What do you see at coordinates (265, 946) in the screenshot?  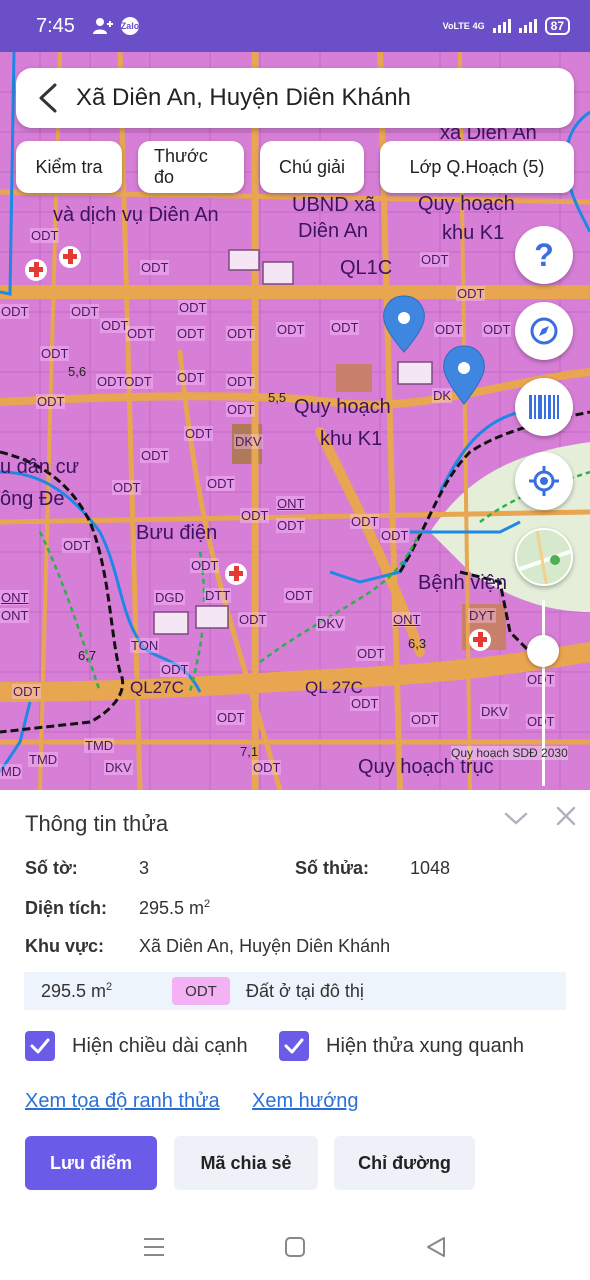 I see `region-value: Xã Diên An, Huyện Diên Khánh` at bounding box center [265, 946].